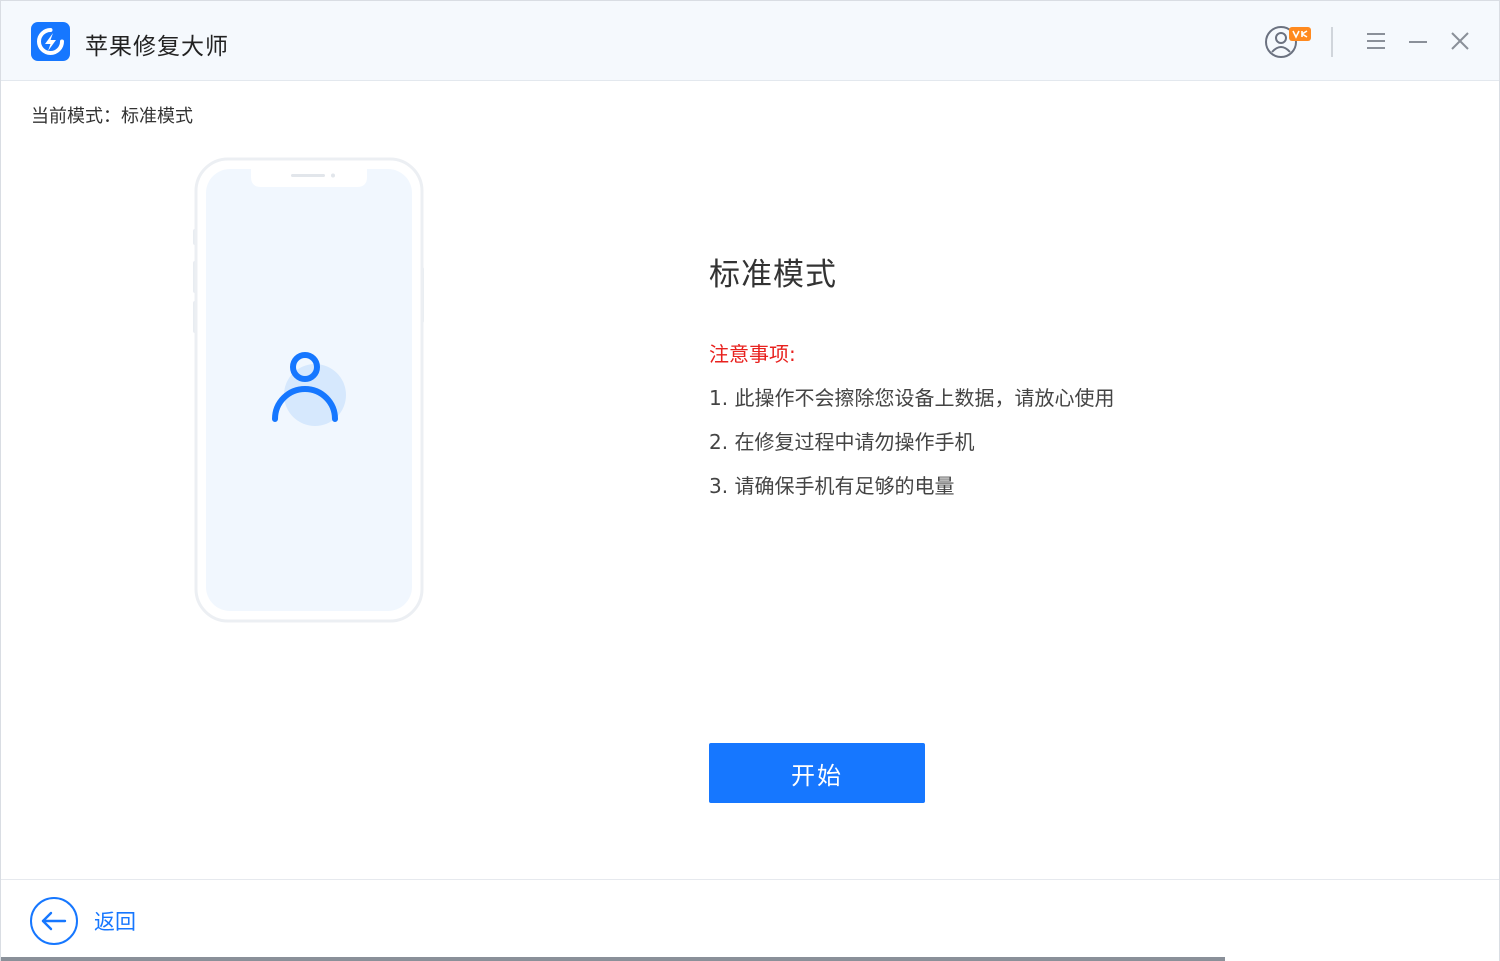  I want to click on user-account-icon, so click(1288, 42).